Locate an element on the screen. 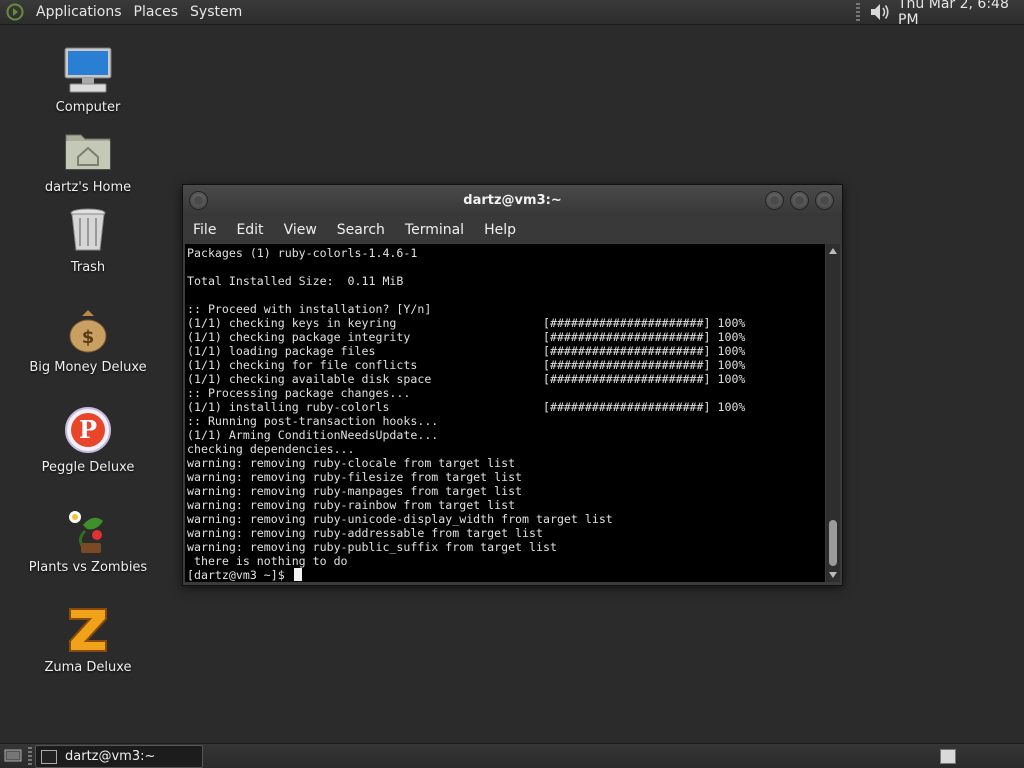 The width and height of the screenshot is (1024, 768). distro-logo-icon is located at coordinates (15, 12).